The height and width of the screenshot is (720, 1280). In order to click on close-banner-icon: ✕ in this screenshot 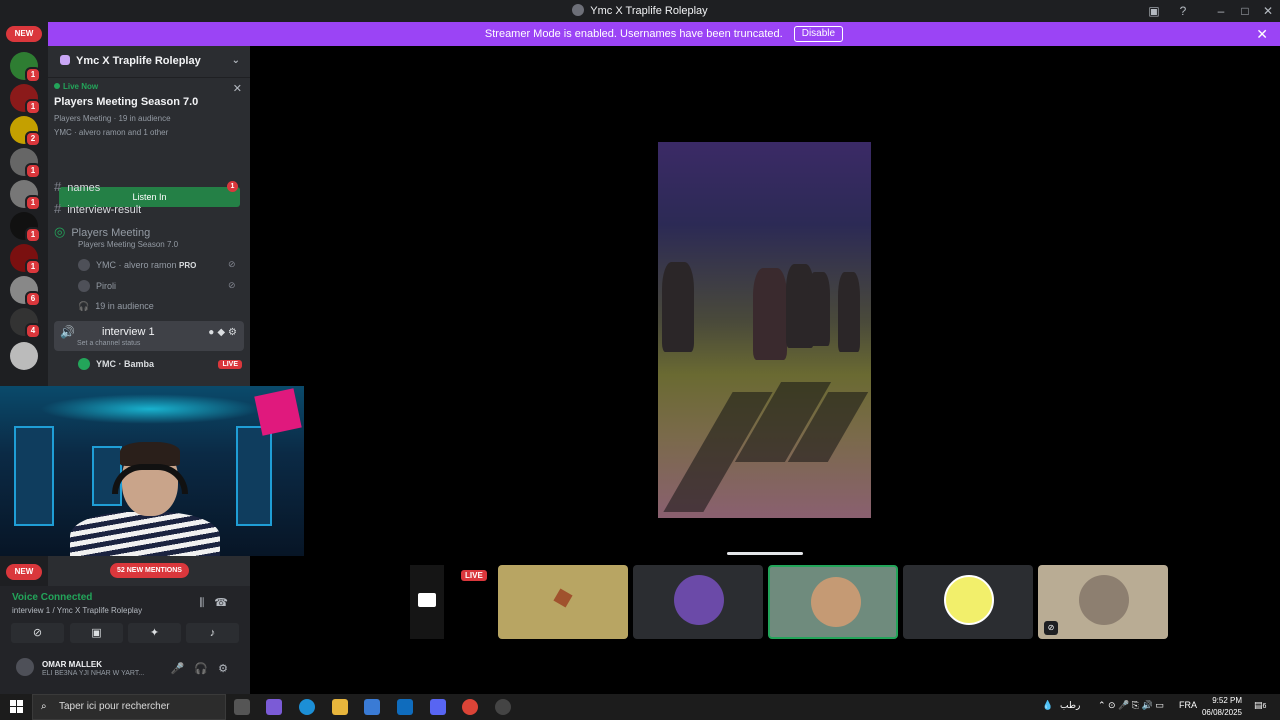, I will do `click(1262, 34)`.